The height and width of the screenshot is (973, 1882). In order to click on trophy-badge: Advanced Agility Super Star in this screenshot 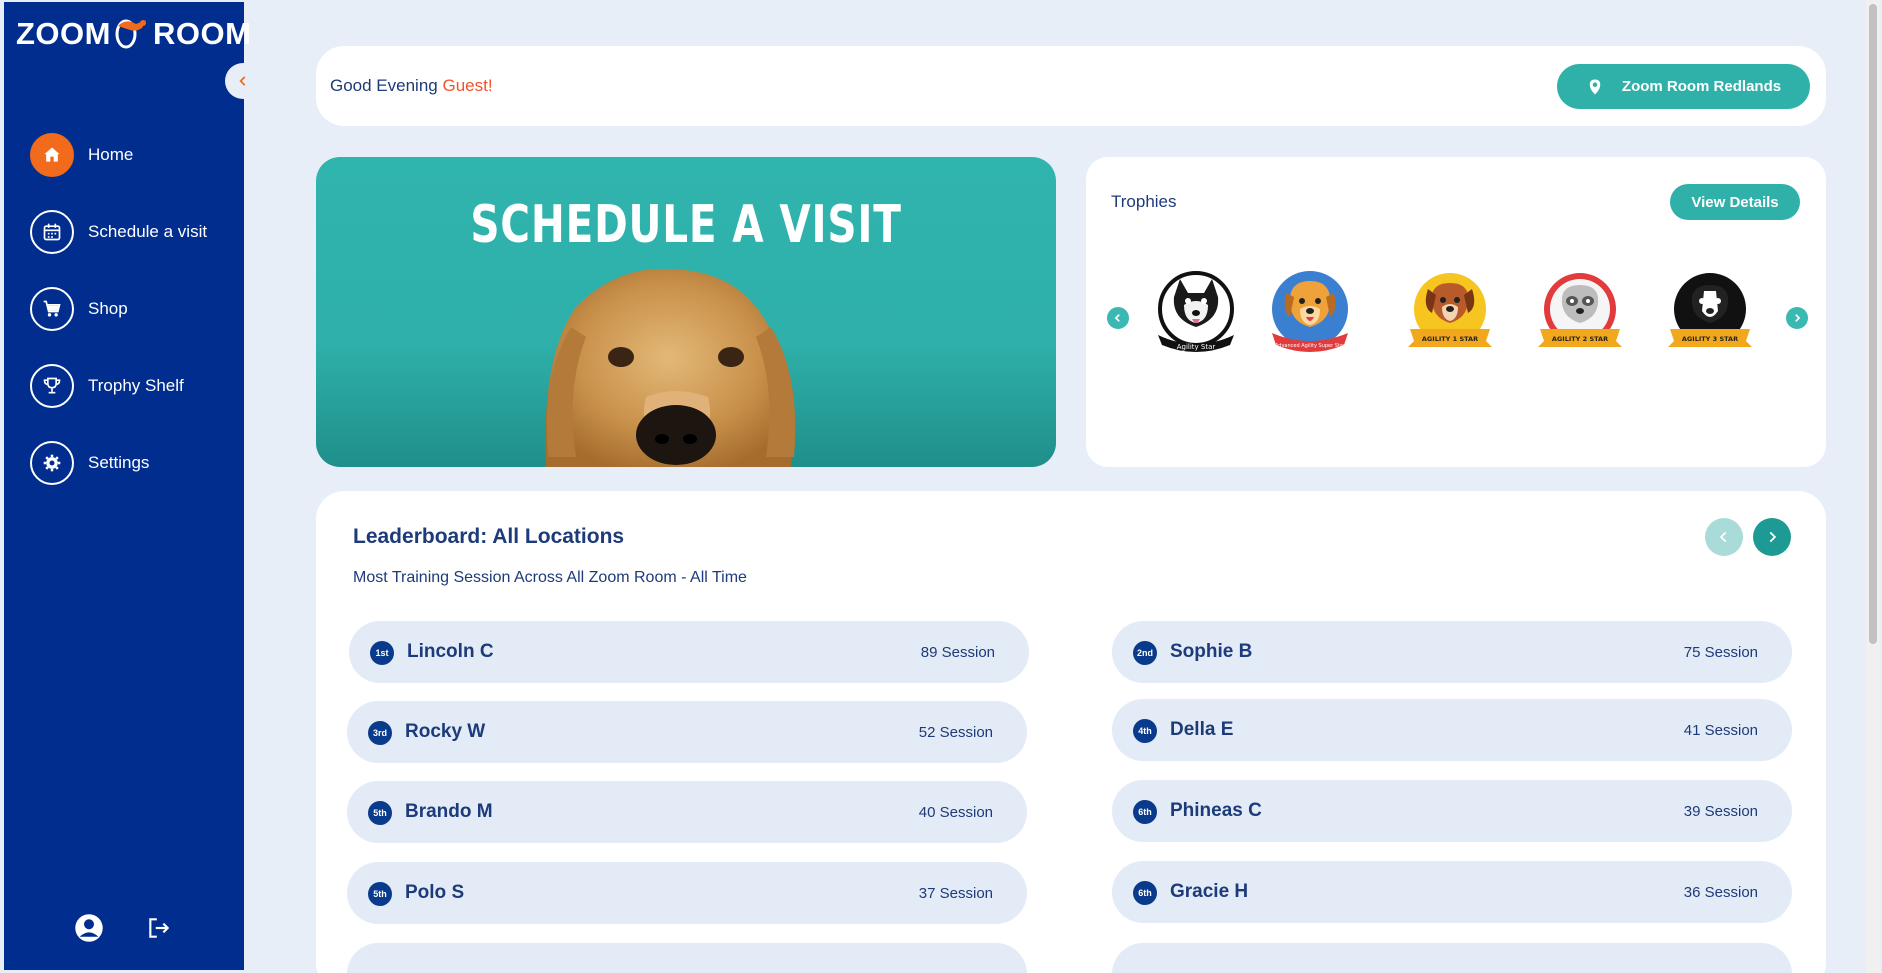, I will do `click(1310, 313)`.